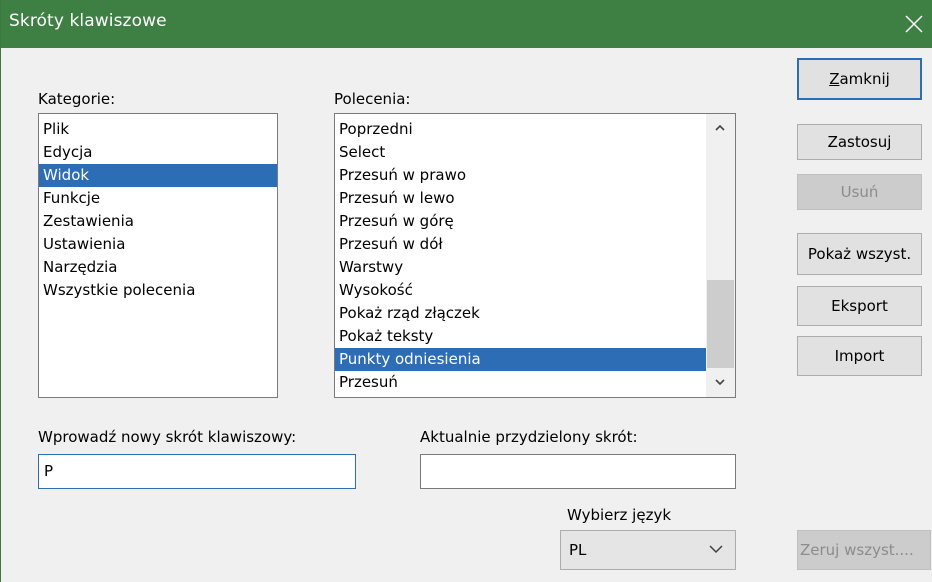 This screenshot has height=582, width=932. Describe the element at coordinates (578, 471) in the screenshot. I see `current-shortcut-field` at that location.